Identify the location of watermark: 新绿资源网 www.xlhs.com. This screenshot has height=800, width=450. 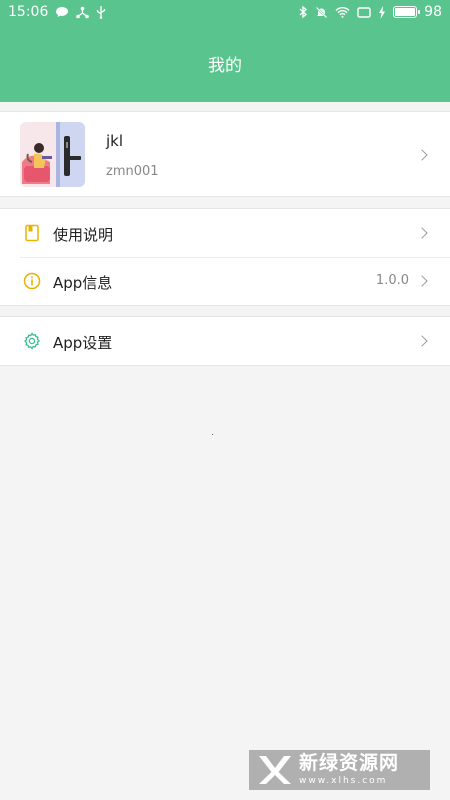
(339, 770).